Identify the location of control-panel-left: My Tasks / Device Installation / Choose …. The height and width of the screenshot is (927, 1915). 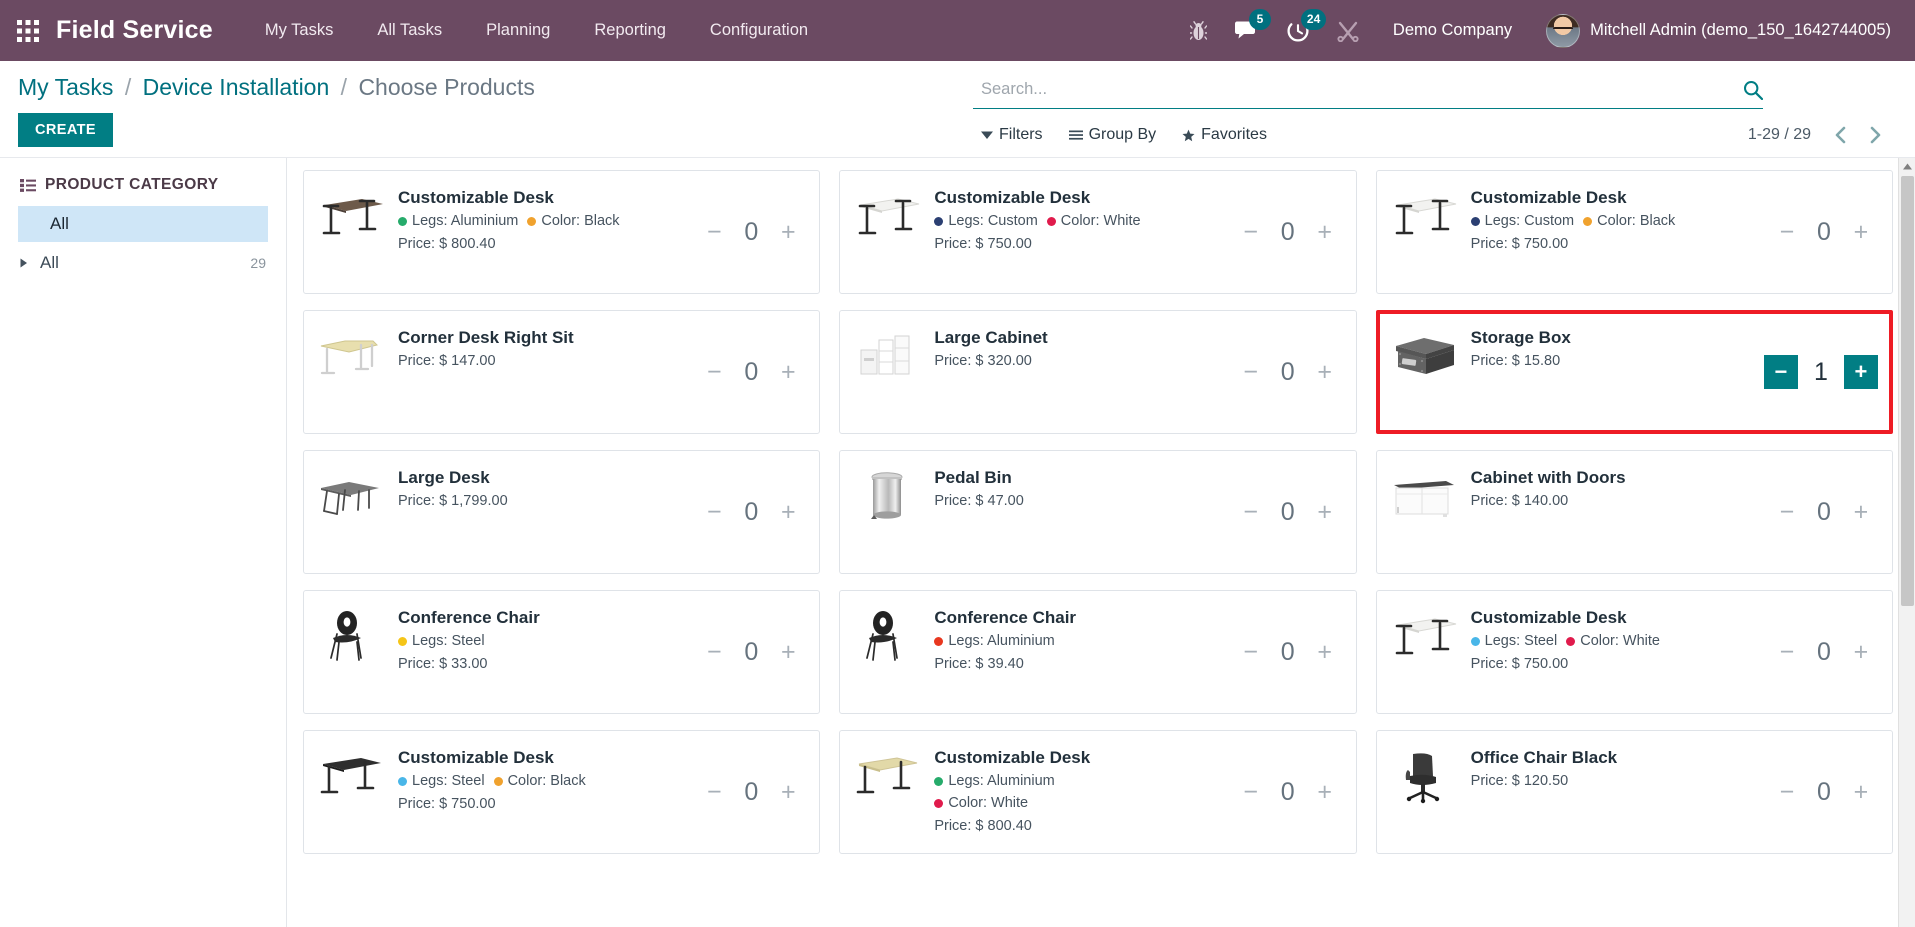
(495, 111).